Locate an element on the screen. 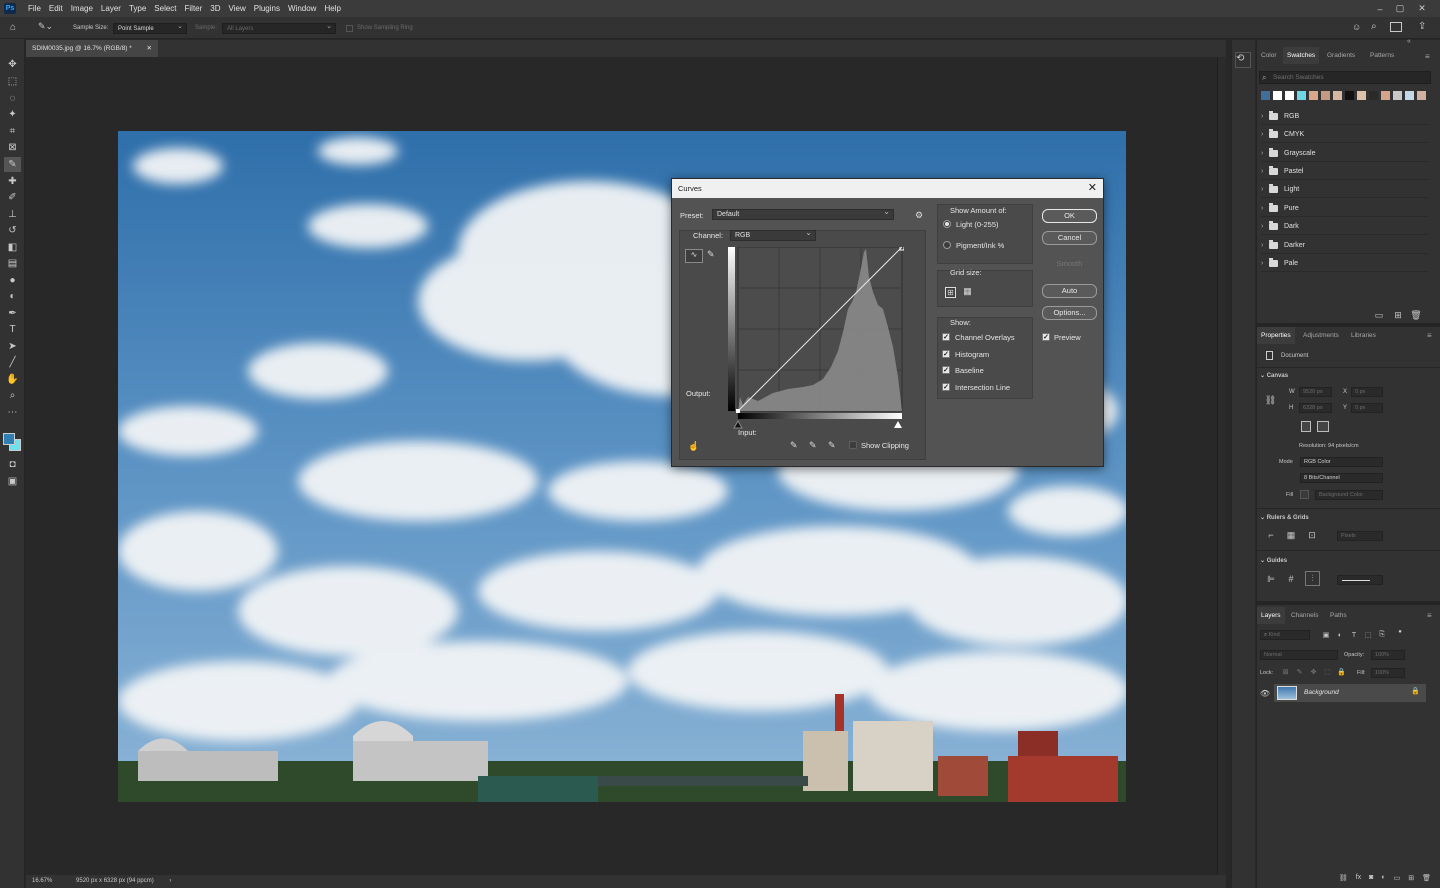  baseline-checkbox: ✓ is located at coordinates (946, 370).